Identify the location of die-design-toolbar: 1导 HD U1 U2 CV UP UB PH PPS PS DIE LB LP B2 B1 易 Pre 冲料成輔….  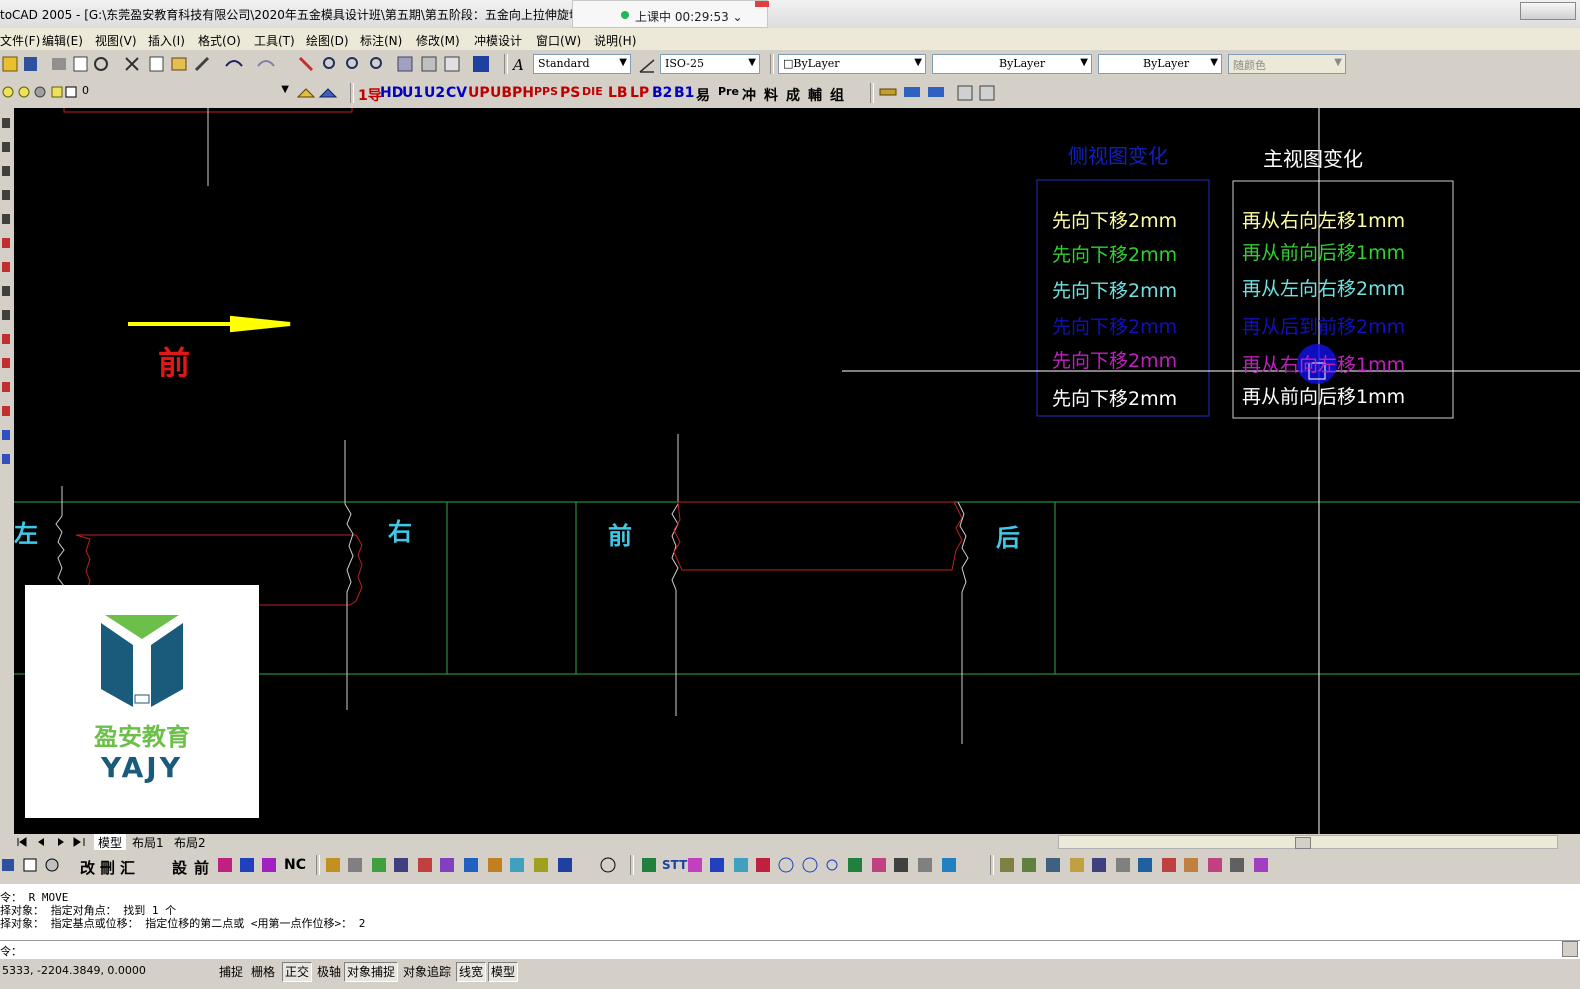
(613, 94).